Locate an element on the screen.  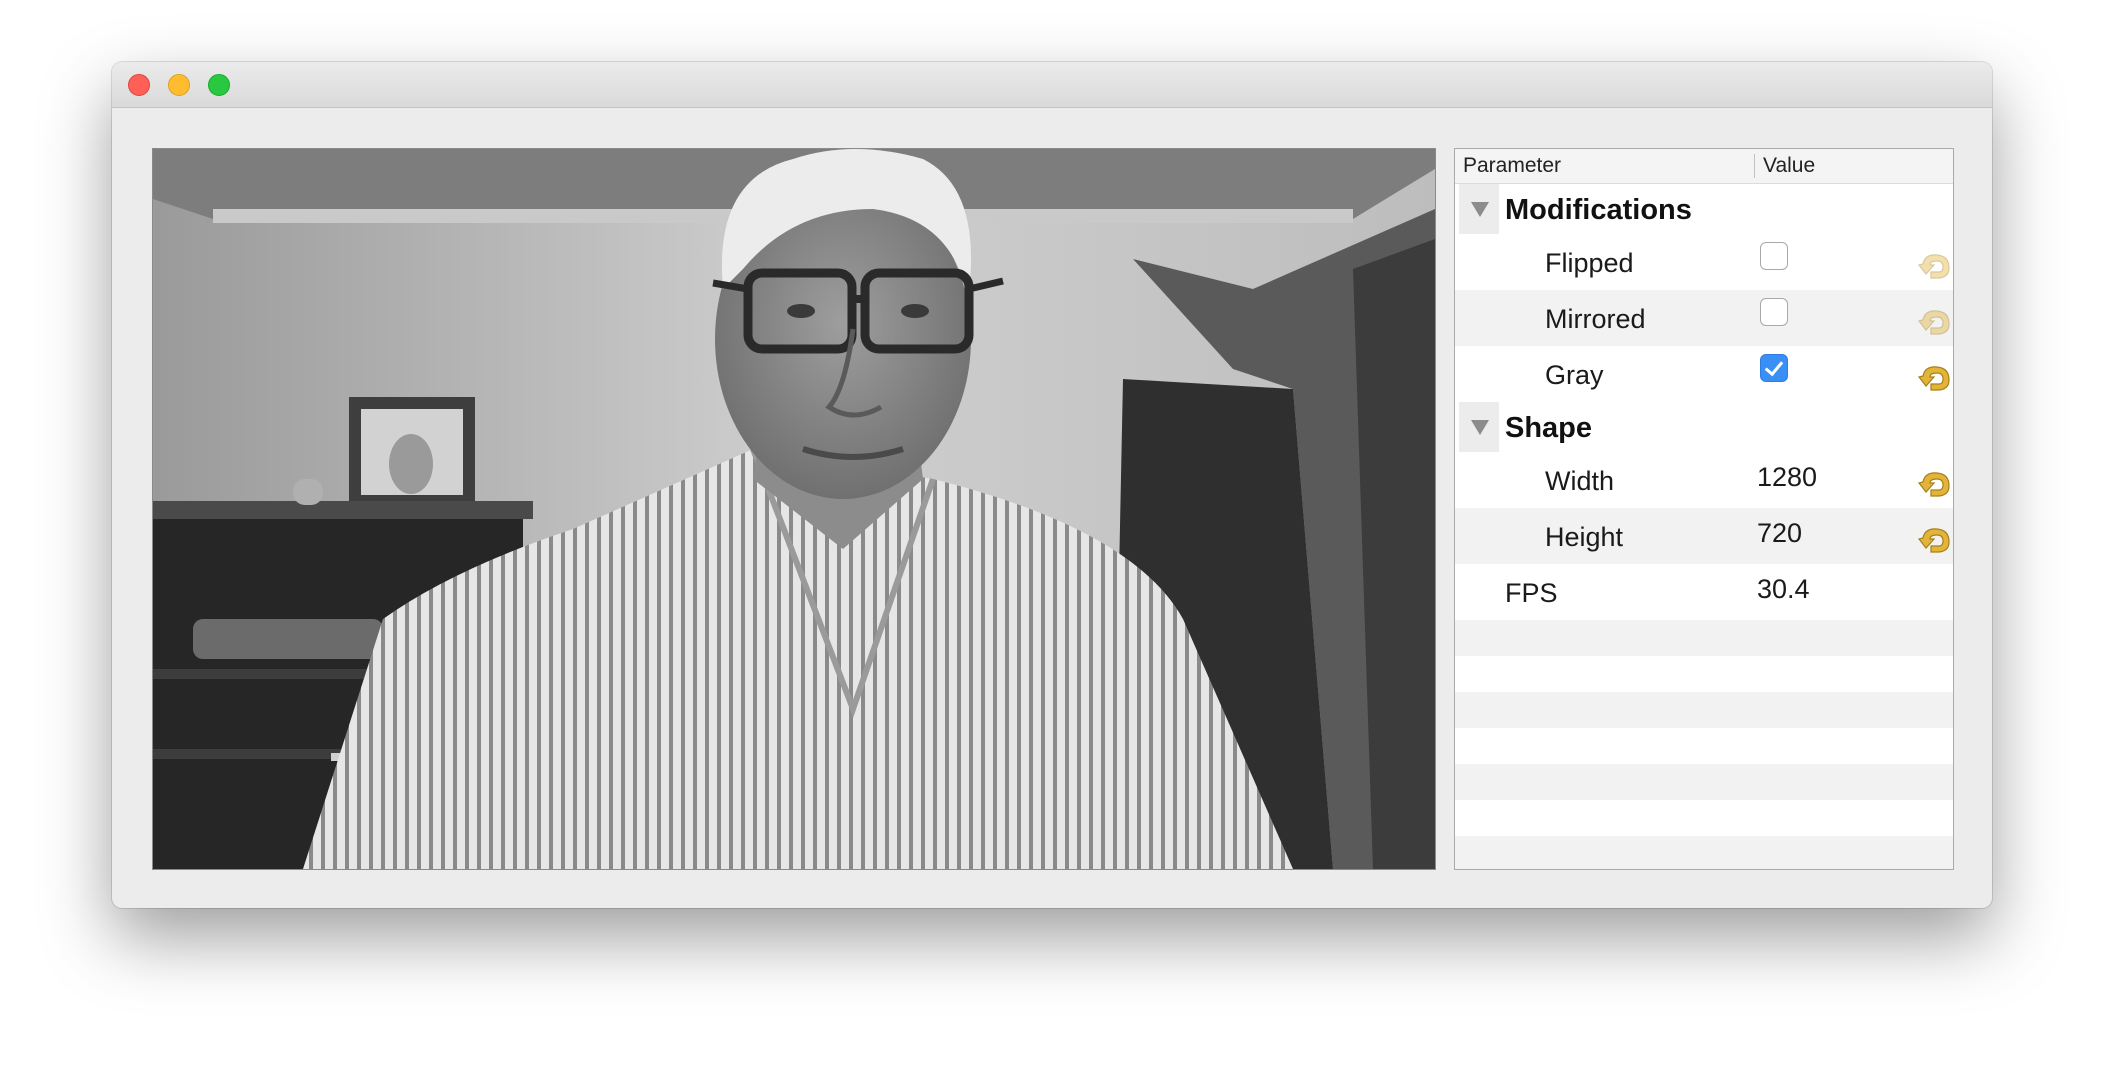
fps-value: 30.4 is located at coordinates (1783, 589).